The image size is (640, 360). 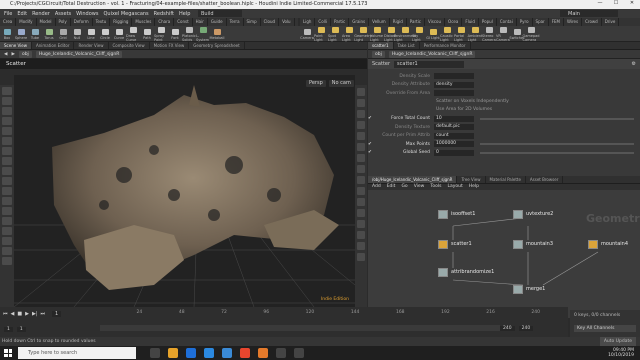 I want to click on taskbar-search: Type here to search, so click(x=77, y=353).